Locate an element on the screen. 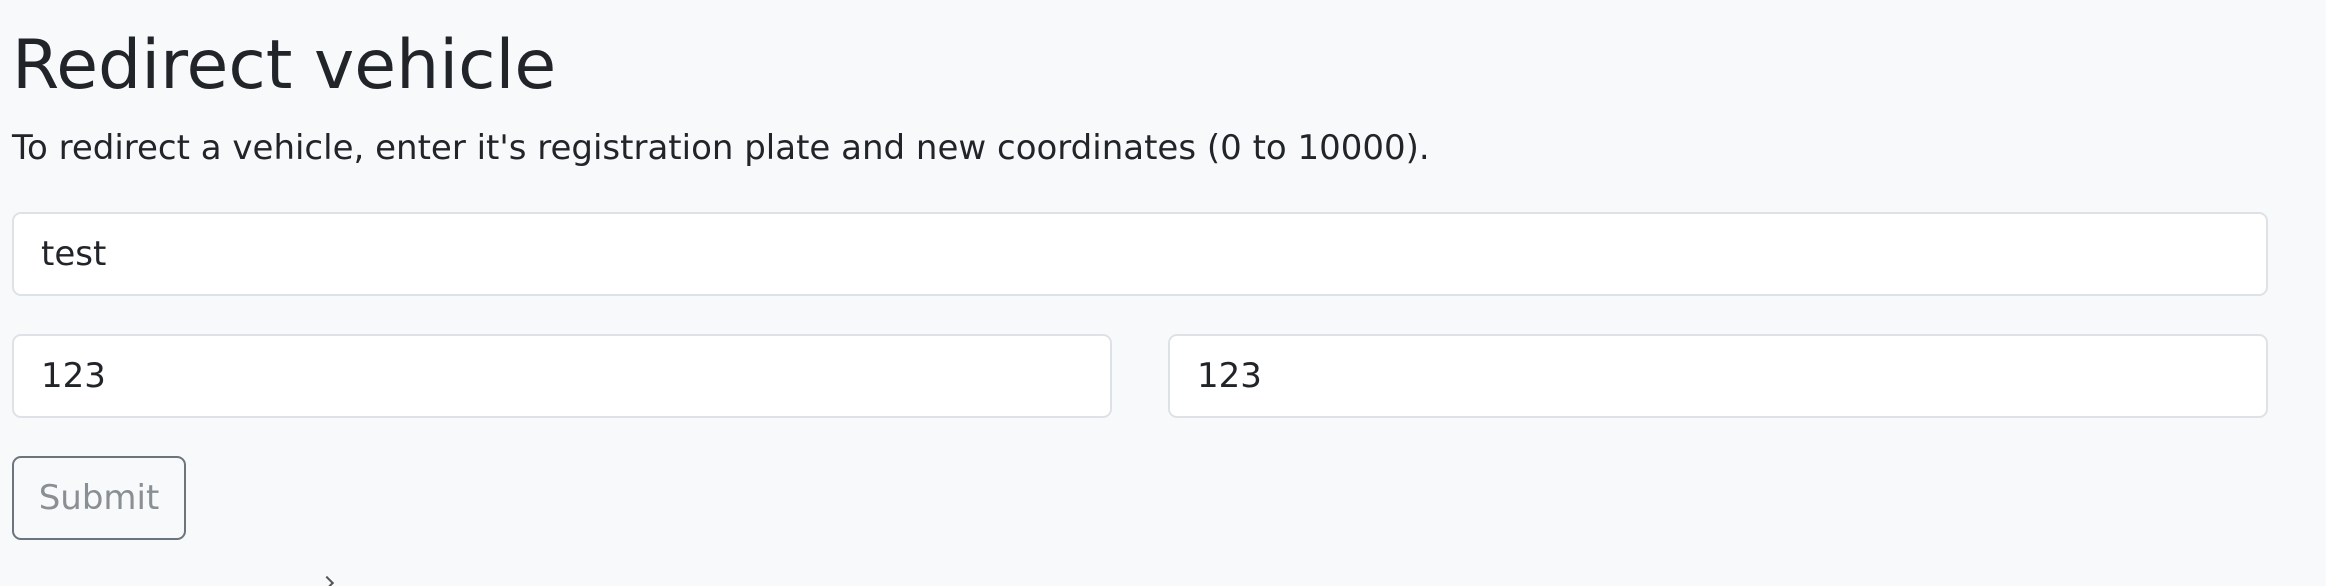 The height and width of the screenshot is (586, 2326). registration-plate-input is located at coordinates (1140, 254).